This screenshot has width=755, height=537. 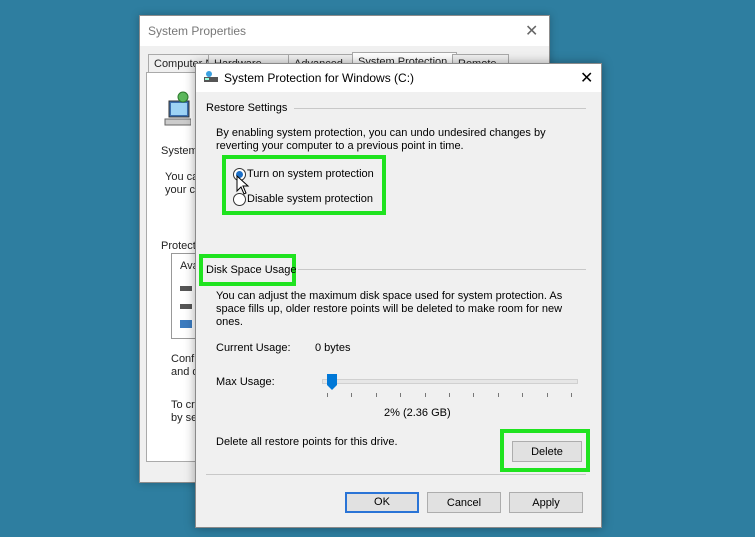 What do you see at coordinates (332, 382) in the screenshot?
I see `slider-thumb` at bounding box center [332, 382].